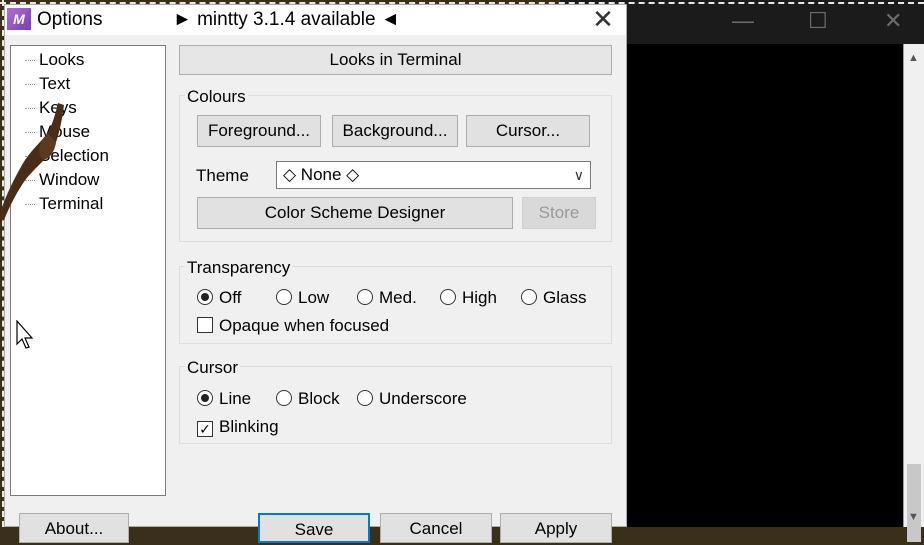 This screenshot has height=545, width=924. Describe the element at coordinates (314, 297) in the screenshot. I see `radio-label: Low` at that location.